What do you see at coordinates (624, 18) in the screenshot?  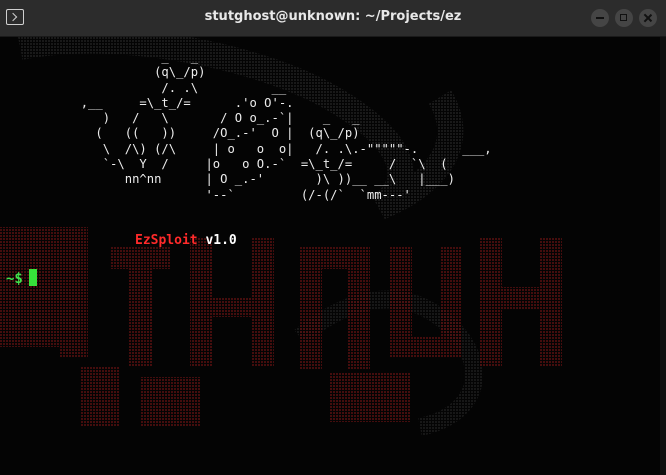 I see `maximize-button` at bounding box center [624, 18].